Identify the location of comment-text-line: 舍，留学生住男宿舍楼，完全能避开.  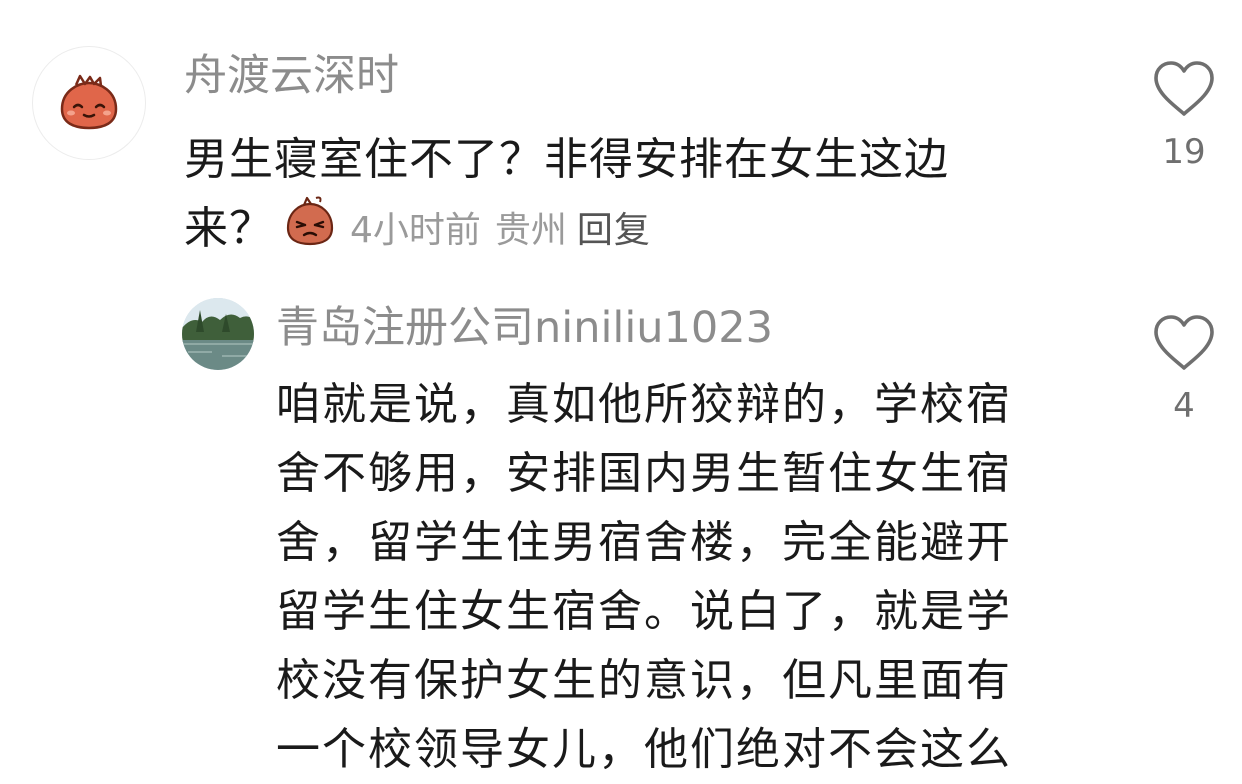
(644, 542).